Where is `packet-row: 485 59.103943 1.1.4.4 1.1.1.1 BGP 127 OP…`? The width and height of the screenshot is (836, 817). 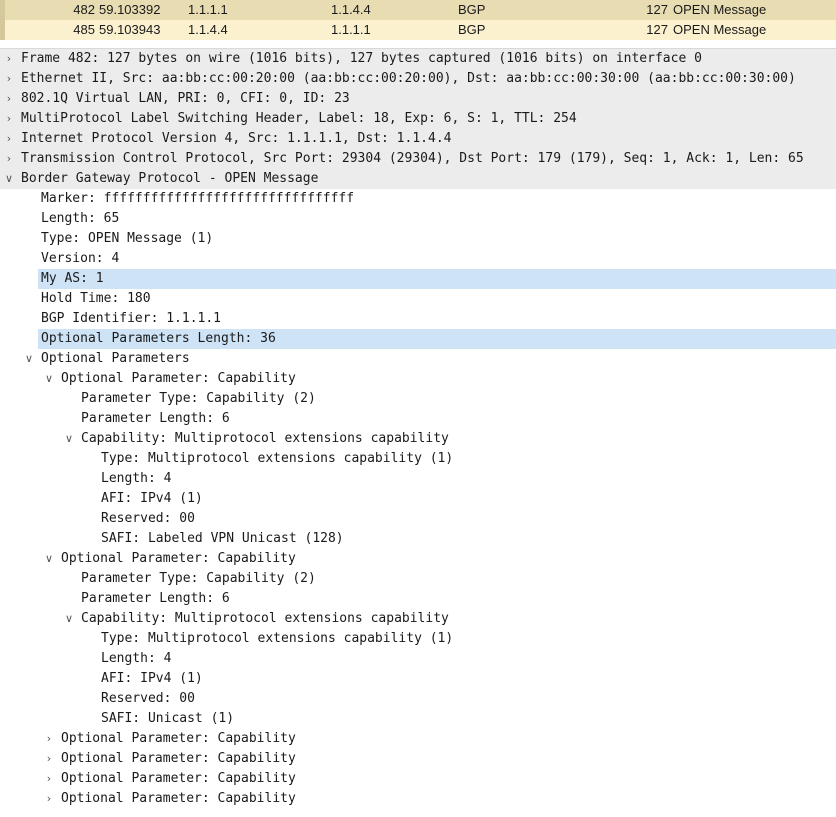
packet-row: 485 59.103943 1.1.4.4 1.1.1.1 BGP 127 OP… is located at coordinates (418, 30).